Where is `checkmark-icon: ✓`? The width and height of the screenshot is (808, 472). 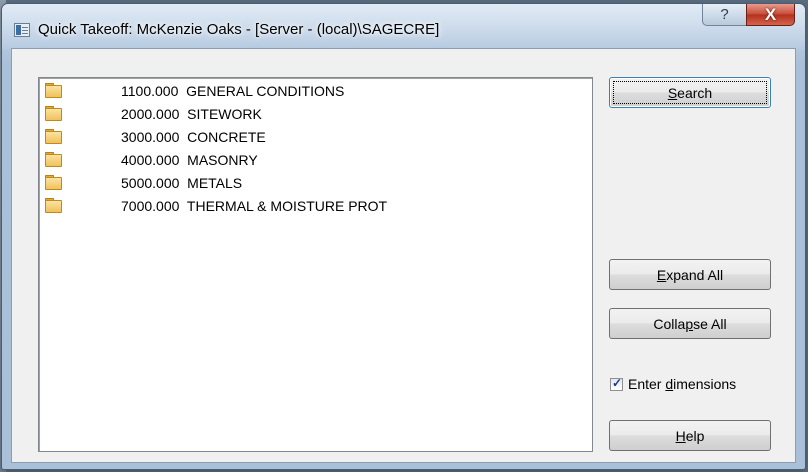
checkmark-icon: ✓ is located at coordinates (617, 382).